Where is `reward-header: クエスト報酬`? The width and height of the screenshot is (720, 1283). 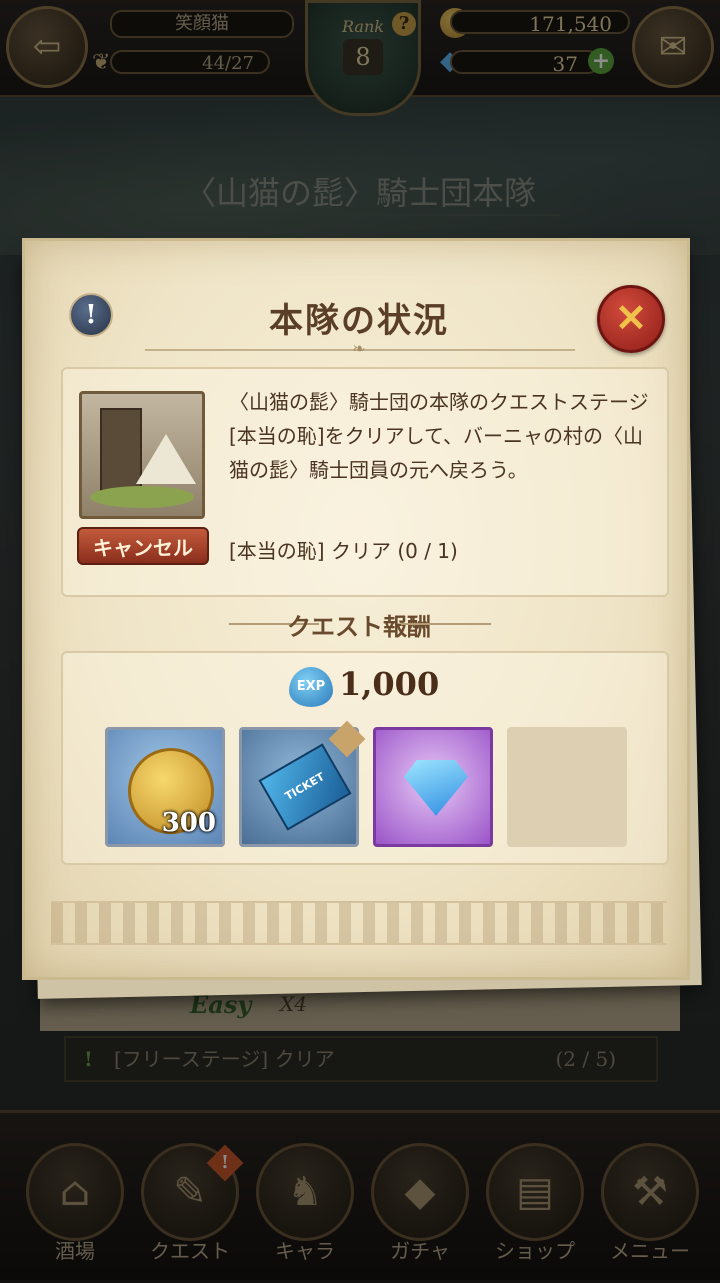 reward-header: クエスト報酬 is located at coordinates (359, 627).